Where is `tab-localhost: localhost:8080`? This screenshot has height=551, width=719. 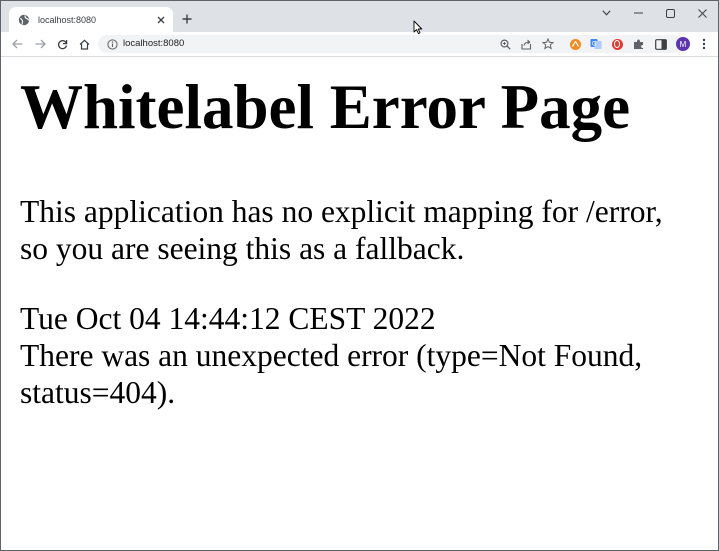
tab-localhost: localhost:8080 is located at coordinates (91, 19).